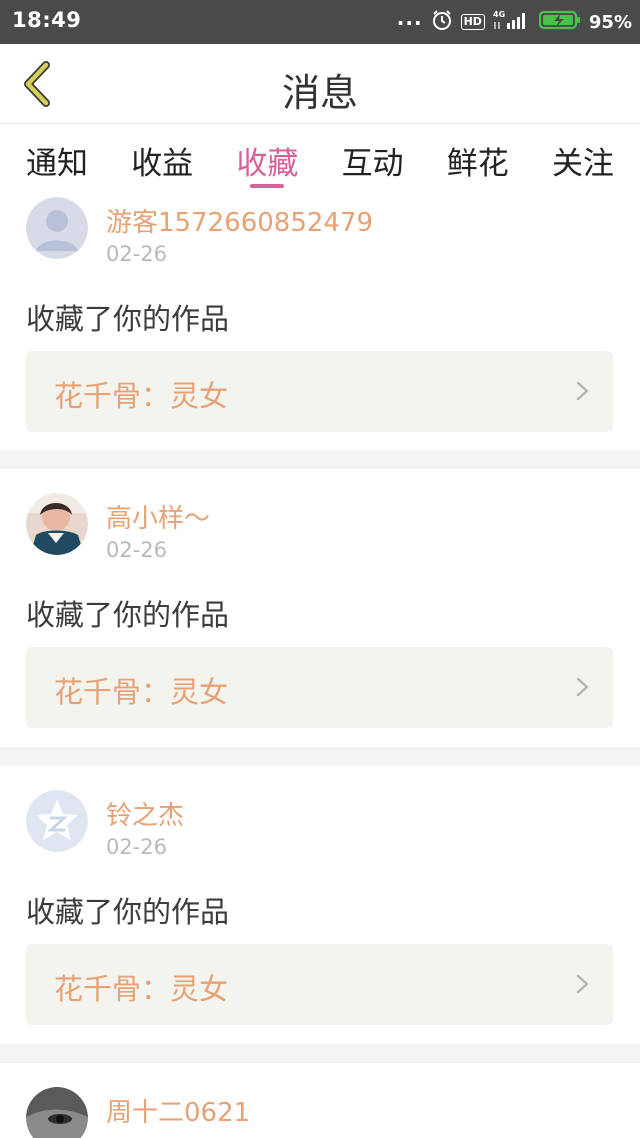  What do you see at coordinates (47, 20) in the screenshot?
I see `status-time: 18:49` at bounding box center [47, 20].